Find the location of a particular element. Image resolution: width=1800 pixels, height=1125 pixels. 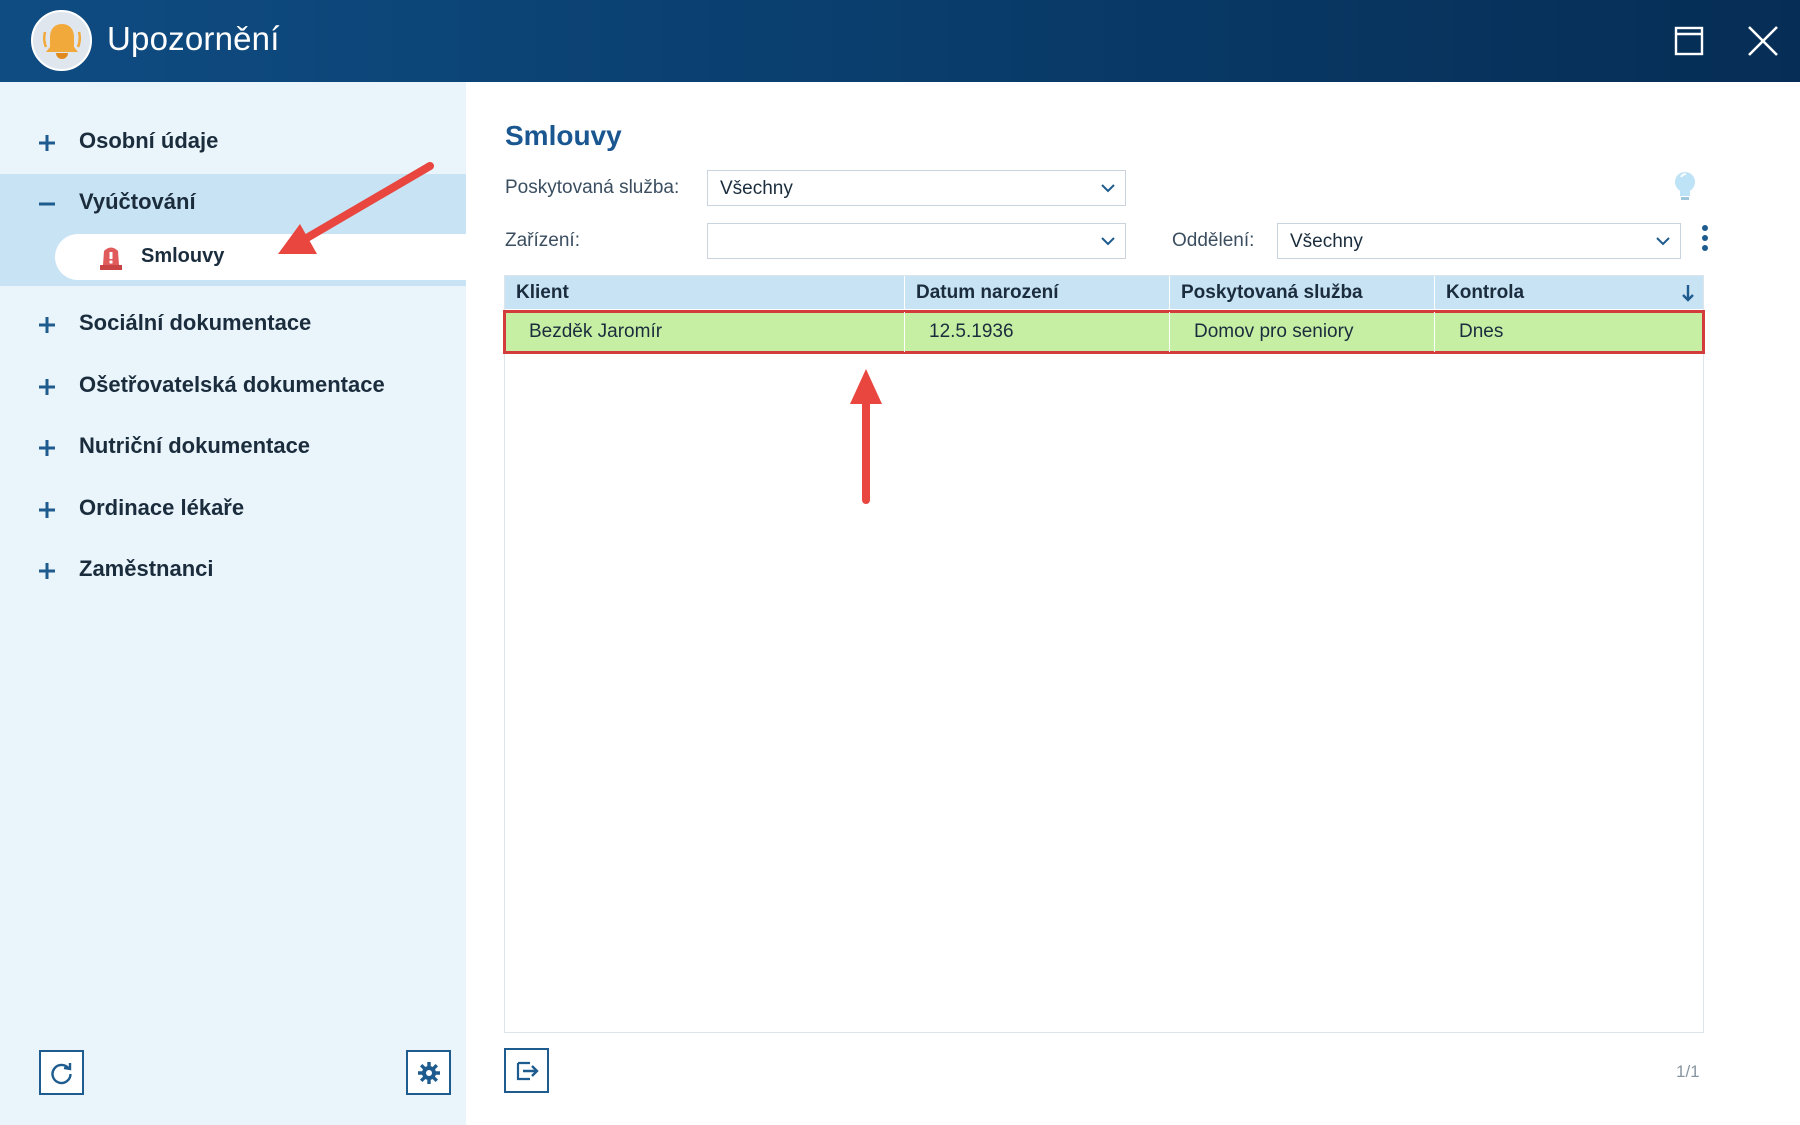

sidebar-subitem-label: Smlouvy is located at coordinates (183, 256).